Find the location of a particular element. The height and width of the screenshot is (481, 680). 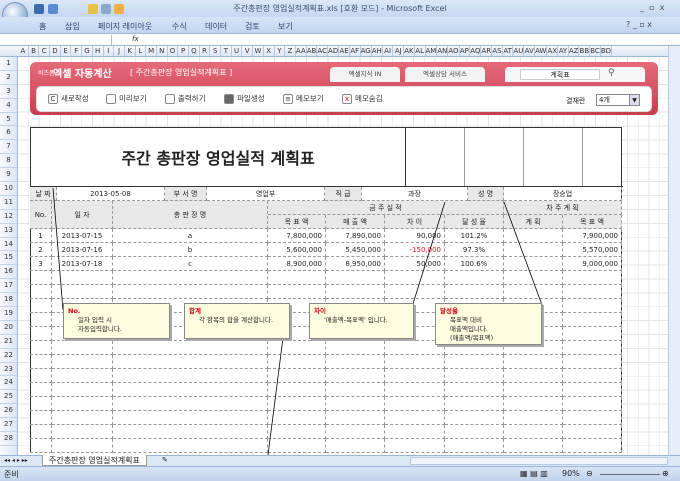

note-line: 일자 입력 시 is located at coordinates (95, 320).